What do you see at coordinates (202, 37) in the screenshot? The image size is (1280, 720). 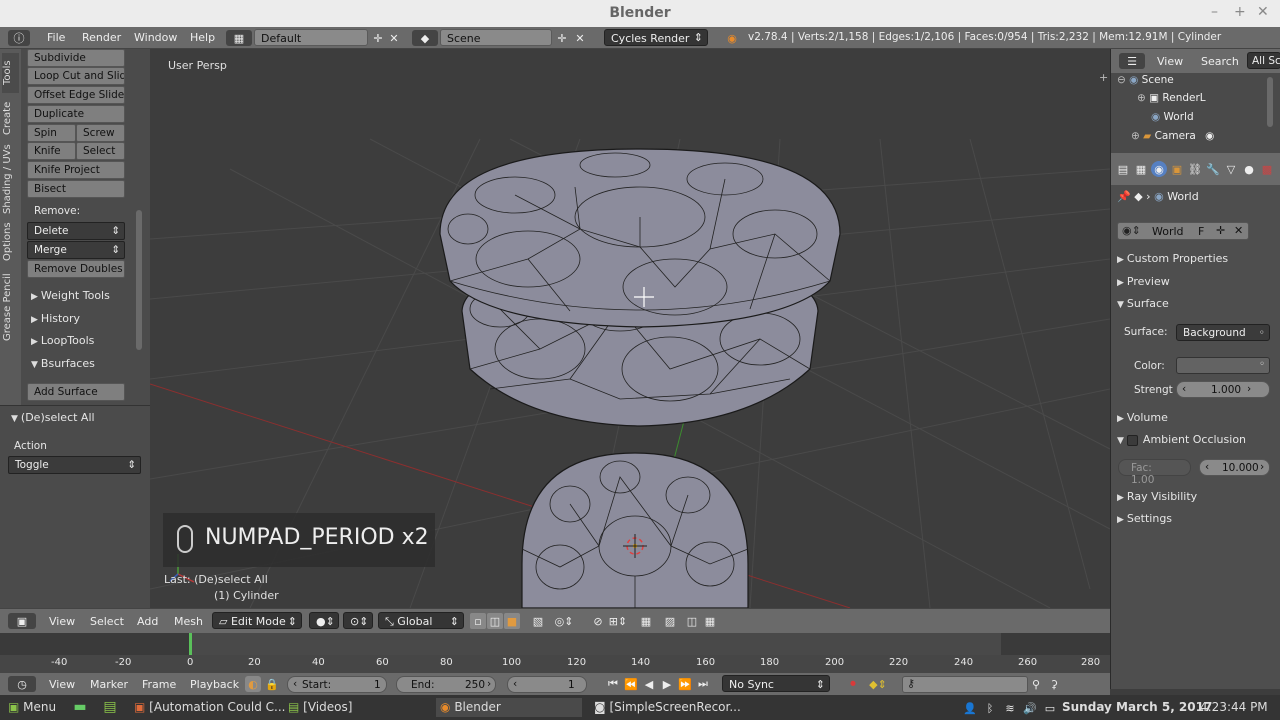 I see `menu-help: Help` at bounding box center [202, 37].